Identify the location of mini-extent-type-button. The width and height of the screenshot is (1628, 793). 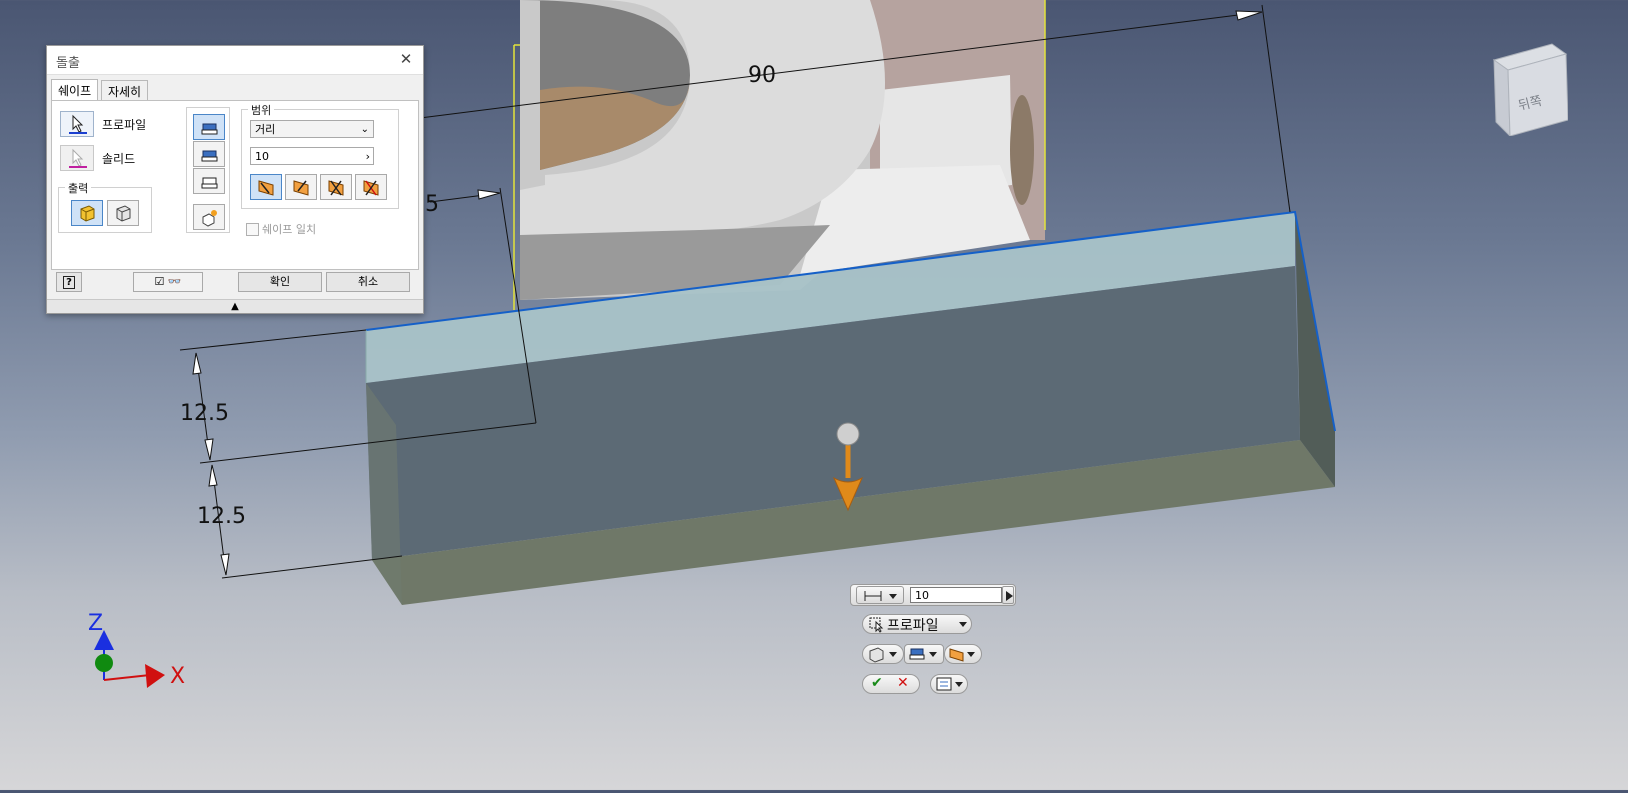
(880, 595).